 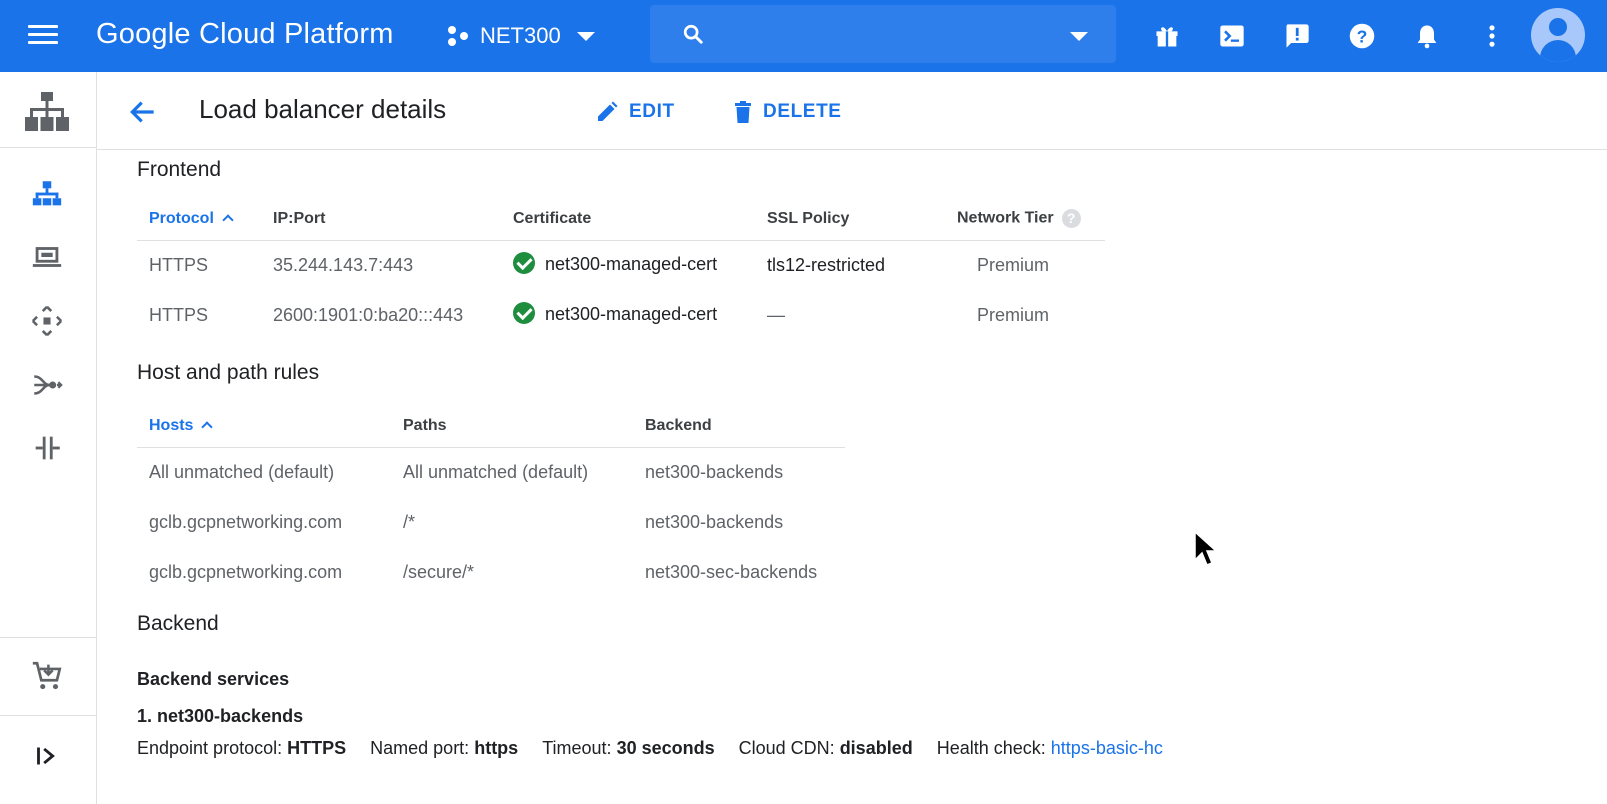 What do you see at coordinates (739, 426) in the screenshot?
I see `col-backend: Backend` at bounding box center [739, 426].